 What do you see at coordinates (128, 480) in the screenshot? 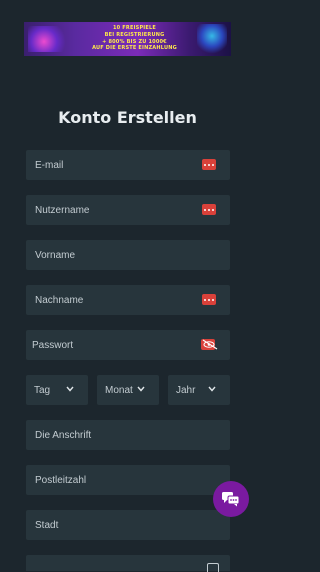
I see `zip-field: Postleitzahl` at bounding box center [128, 480].